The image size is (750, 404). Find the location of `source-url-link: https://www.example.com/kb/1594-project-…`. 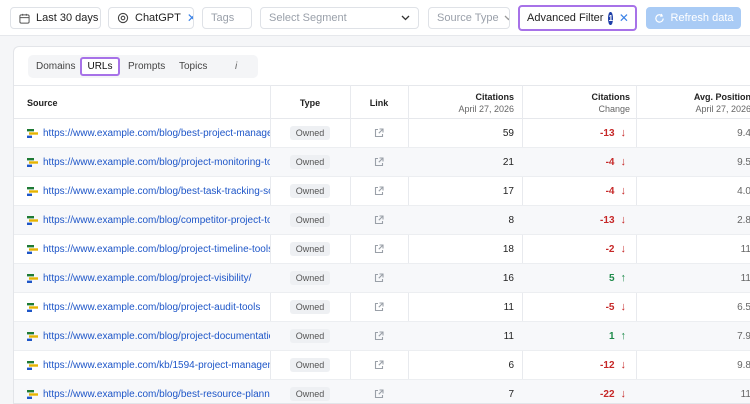

source-url-link: https://www.example.com/kb/1594-project-… is located at coordinates (156, 365).